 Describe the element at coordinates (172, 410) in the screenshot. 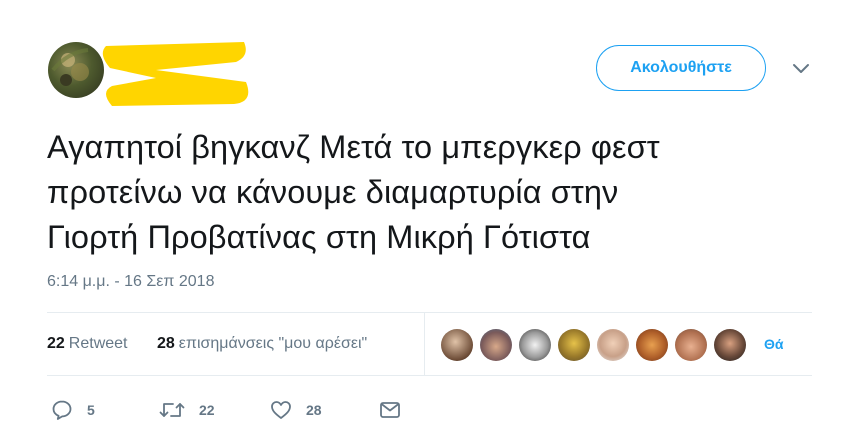

I see `retweet-icon` at that location.